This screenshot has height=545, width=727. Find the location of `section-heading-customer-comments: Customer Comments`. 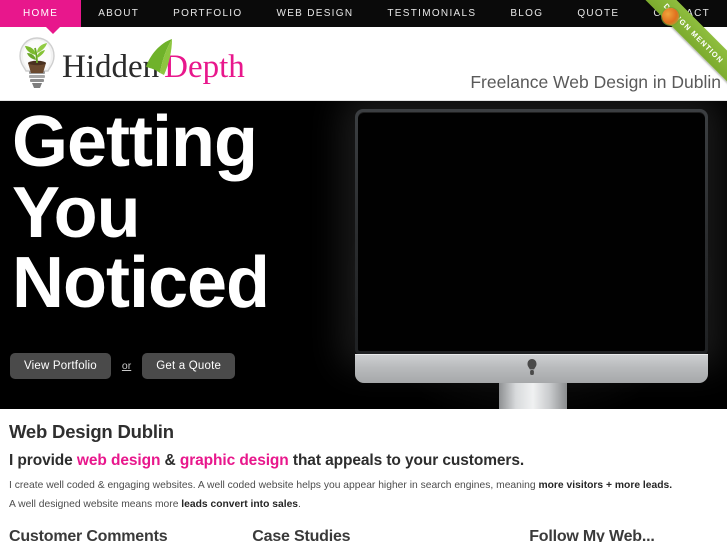

section-heading-customer-comments: Customer Comments is located at coordinates (88, 534).